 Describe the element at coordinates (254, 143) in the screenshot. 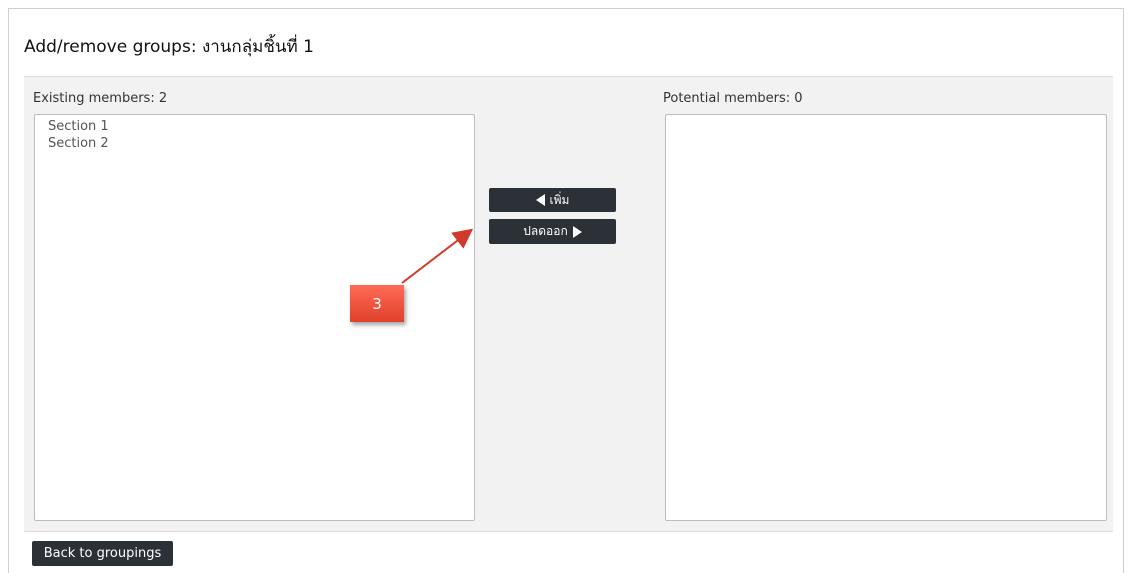

I see `list-item: Section 2` at that location.